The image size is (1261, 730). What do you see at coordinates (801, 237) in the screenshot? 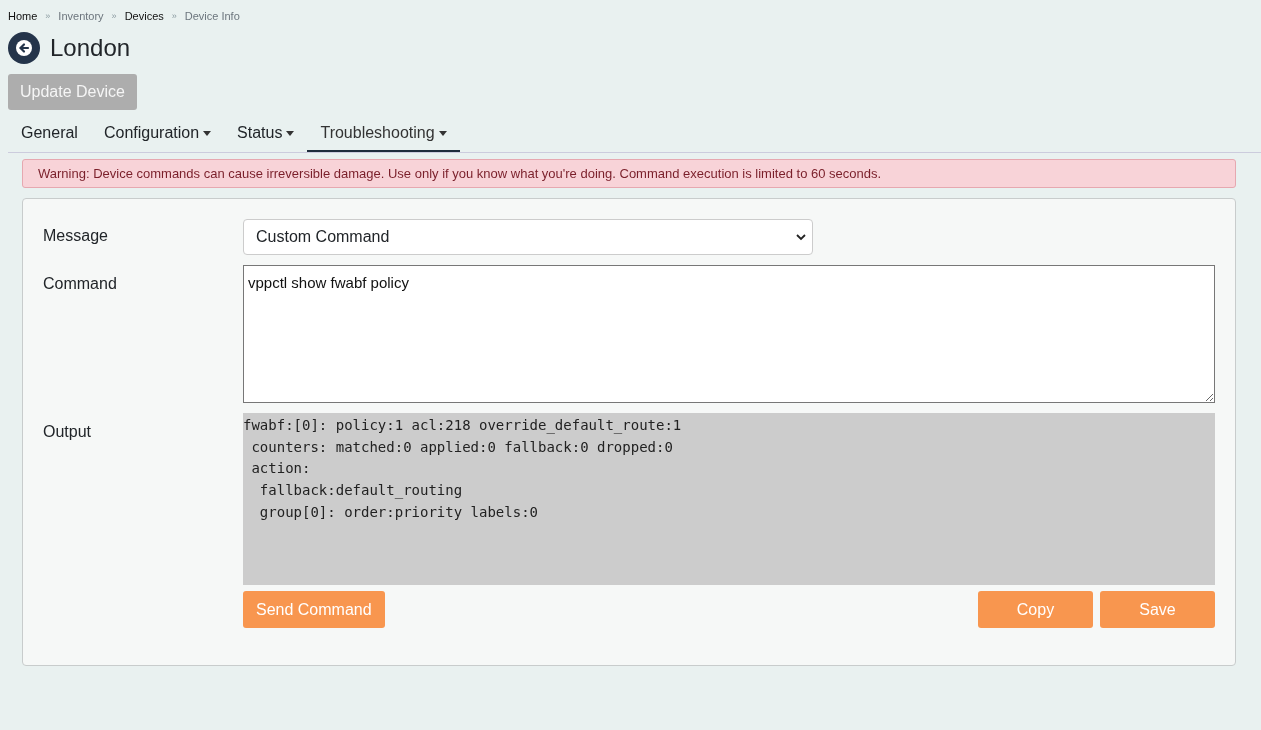
I see `chevron-down-icon` at bounding box center [801, 237].